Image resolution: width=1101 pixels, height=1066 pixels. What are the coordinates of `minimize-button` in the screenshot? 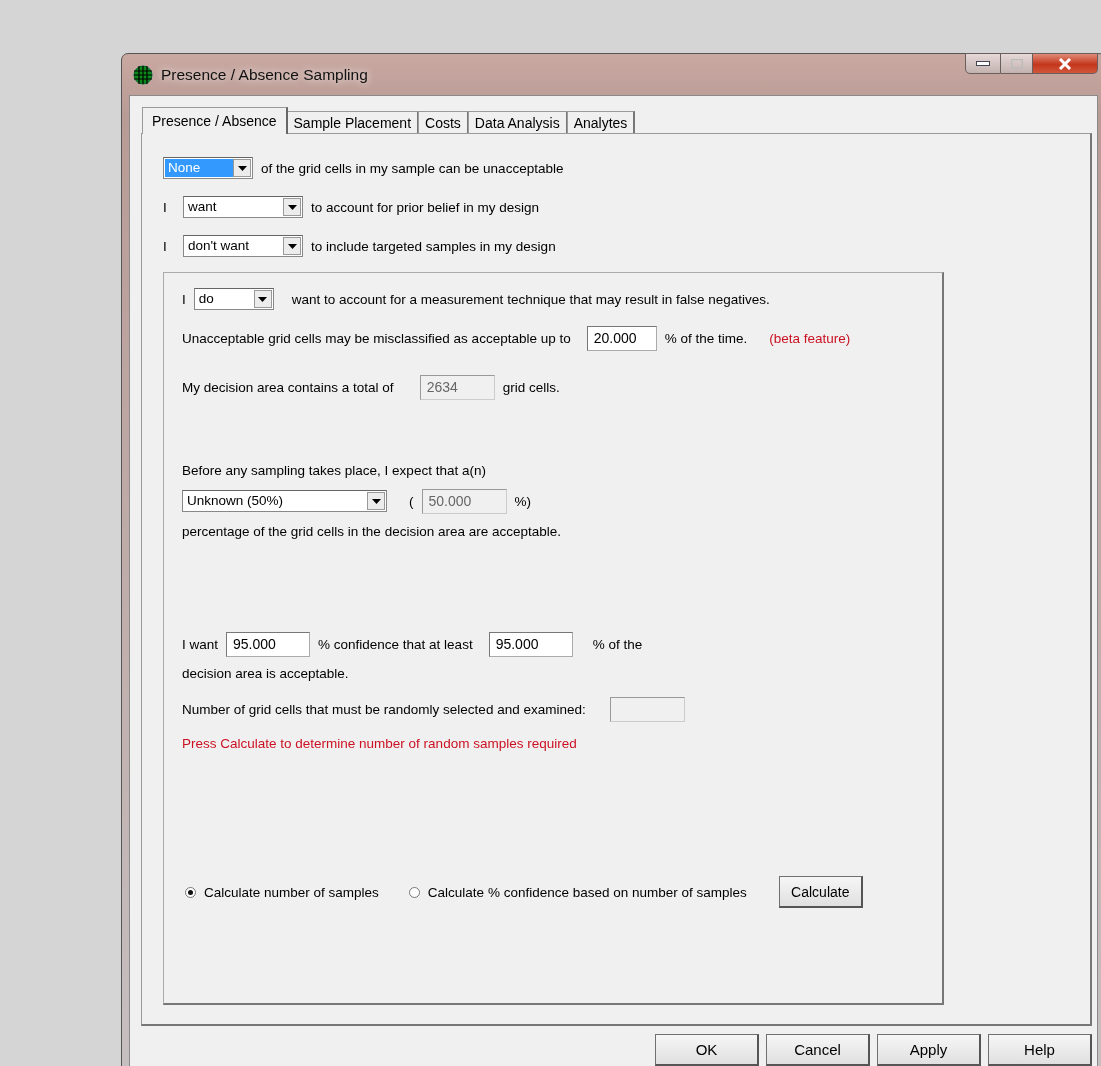 It's located at (983, 63).